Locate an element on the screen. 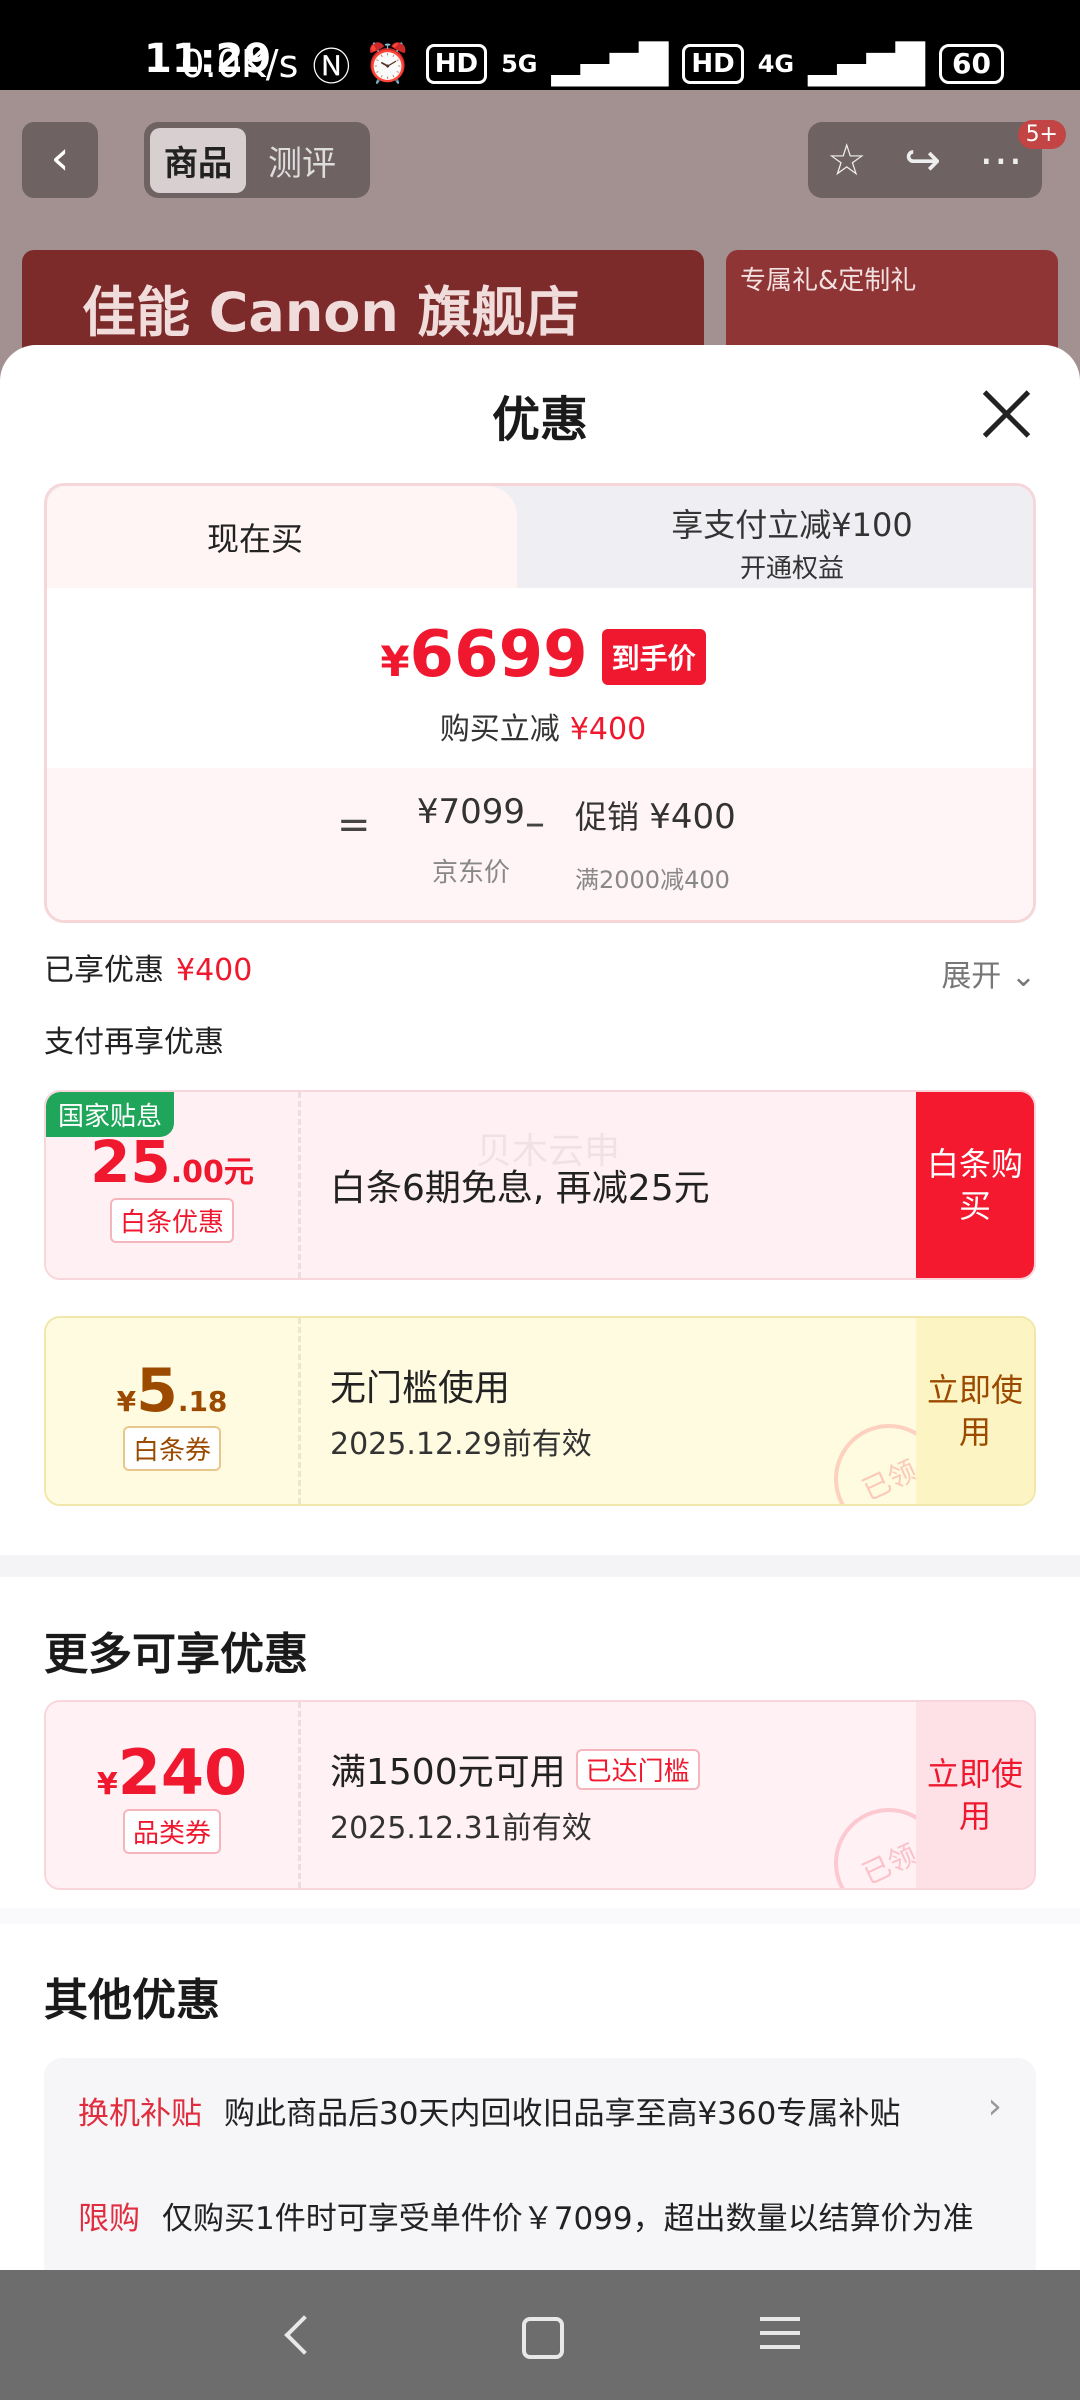 The image size is (1080, 2400). tab-review: 测评 is located at coordinates (302, 160).